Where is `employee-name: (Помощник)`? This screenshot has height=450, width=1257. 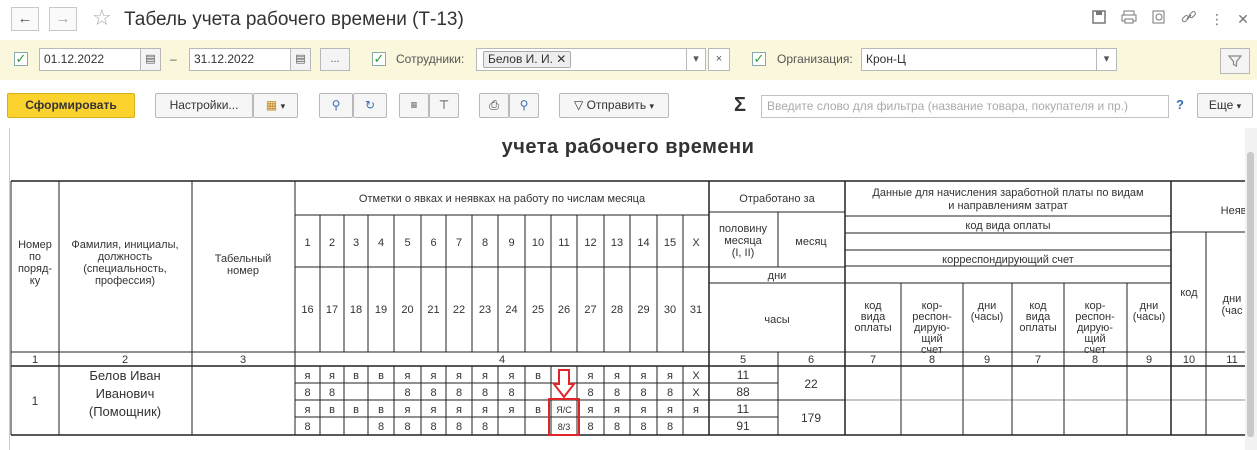 employee-name: (Помощник) is located at coordinates (125, 411).